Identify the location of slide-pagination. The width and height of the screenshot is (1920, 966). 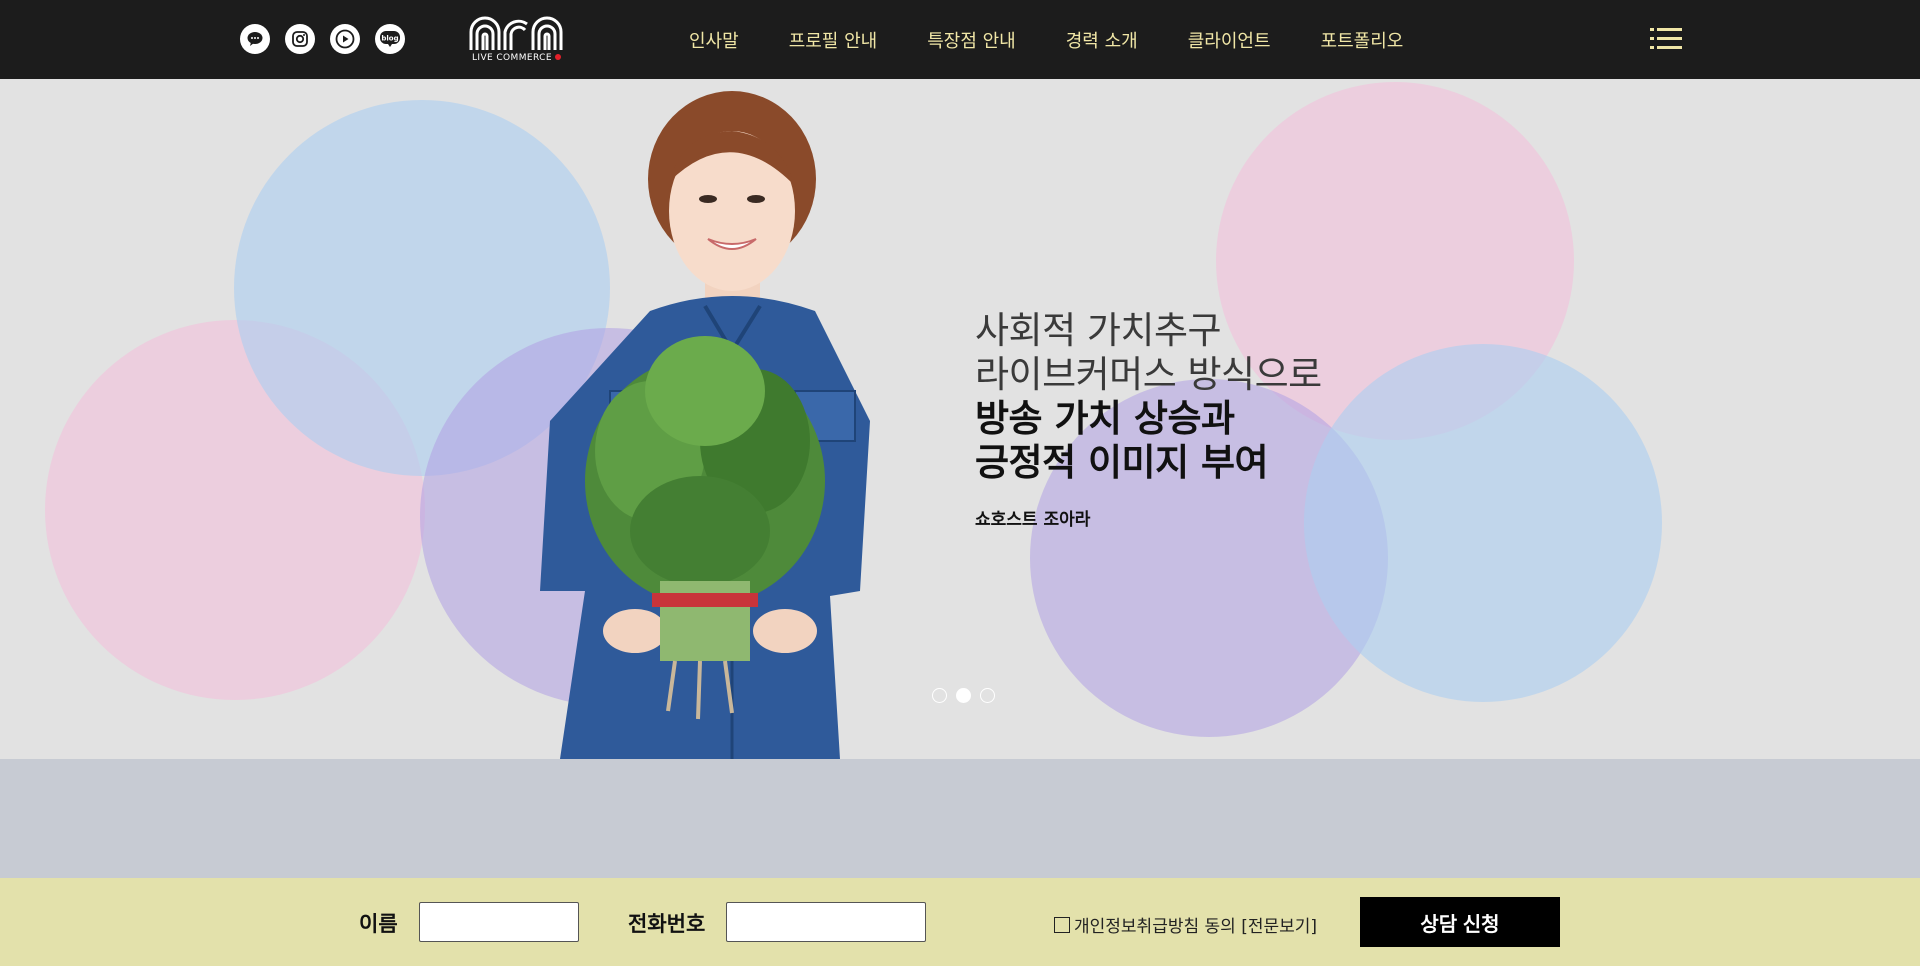
(963, 695).